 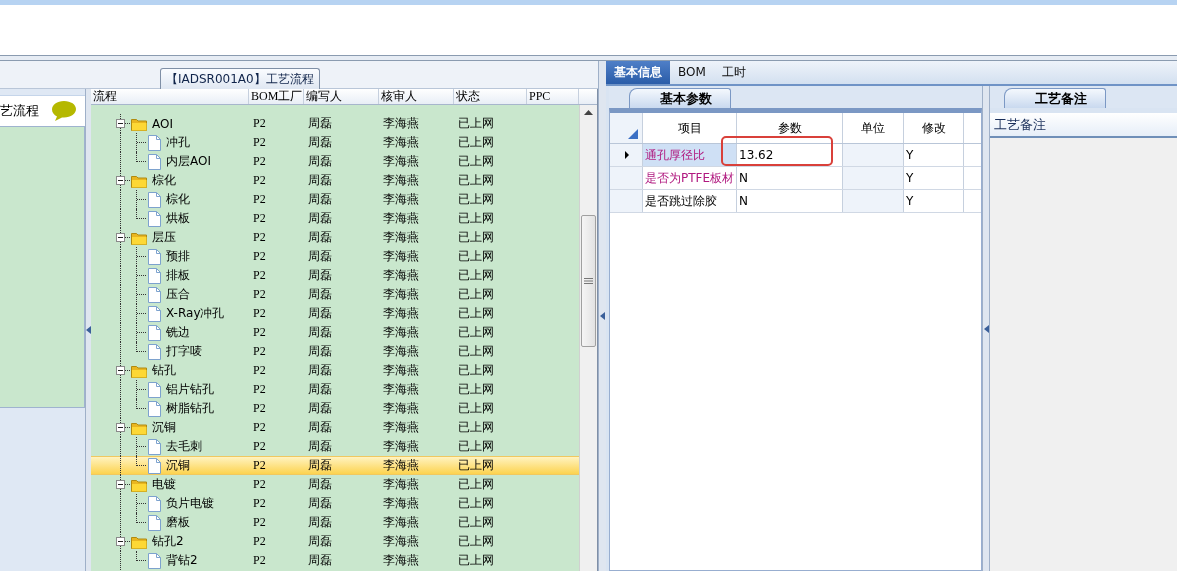 What do you see at coordinates (335, 294) in the screenshot?
I see `tree-row: 压合 P2 周磊 李海燕 已上网` at bounding box center [335, 294].